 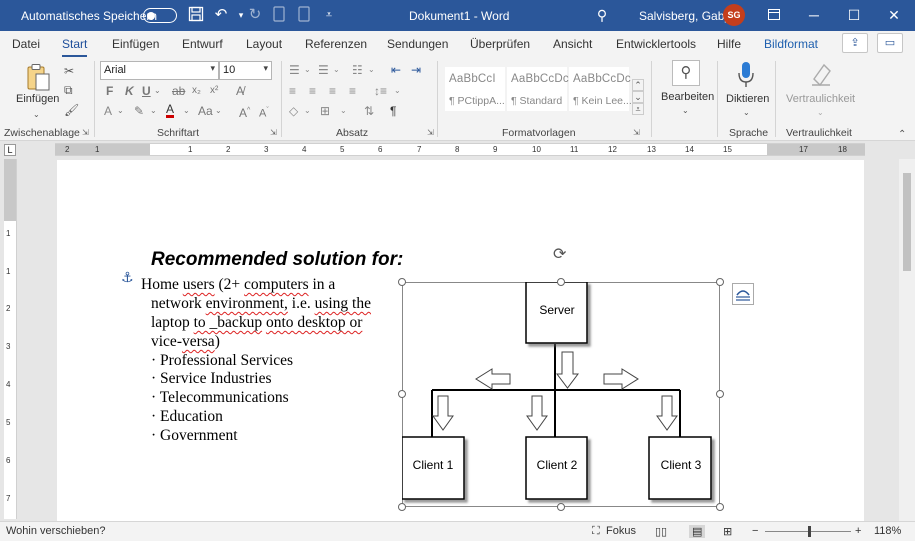 I want to click on comments-icon: ▭, so click(x=890, y=43).